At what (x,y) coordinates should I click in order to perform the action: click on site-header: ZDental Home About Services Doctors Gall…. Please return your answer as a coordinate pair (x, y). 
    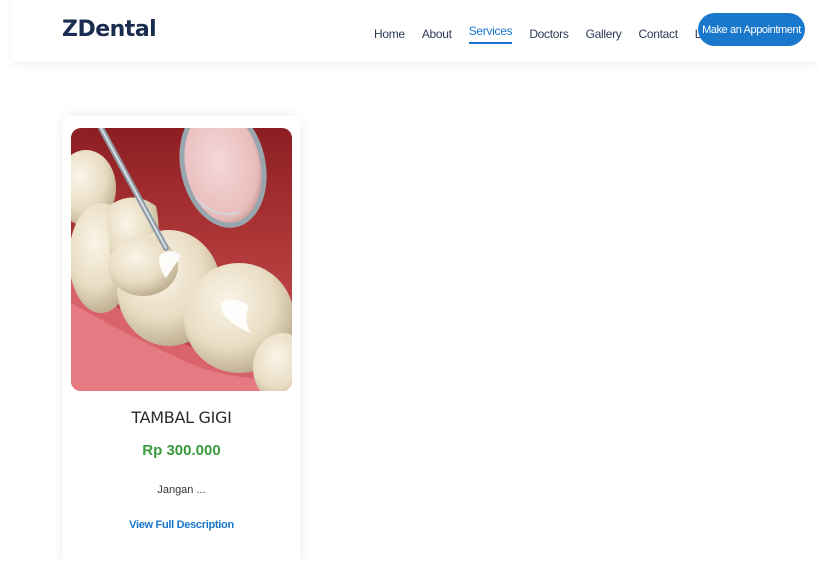
    Looking at the image, I should click on (415, 31).